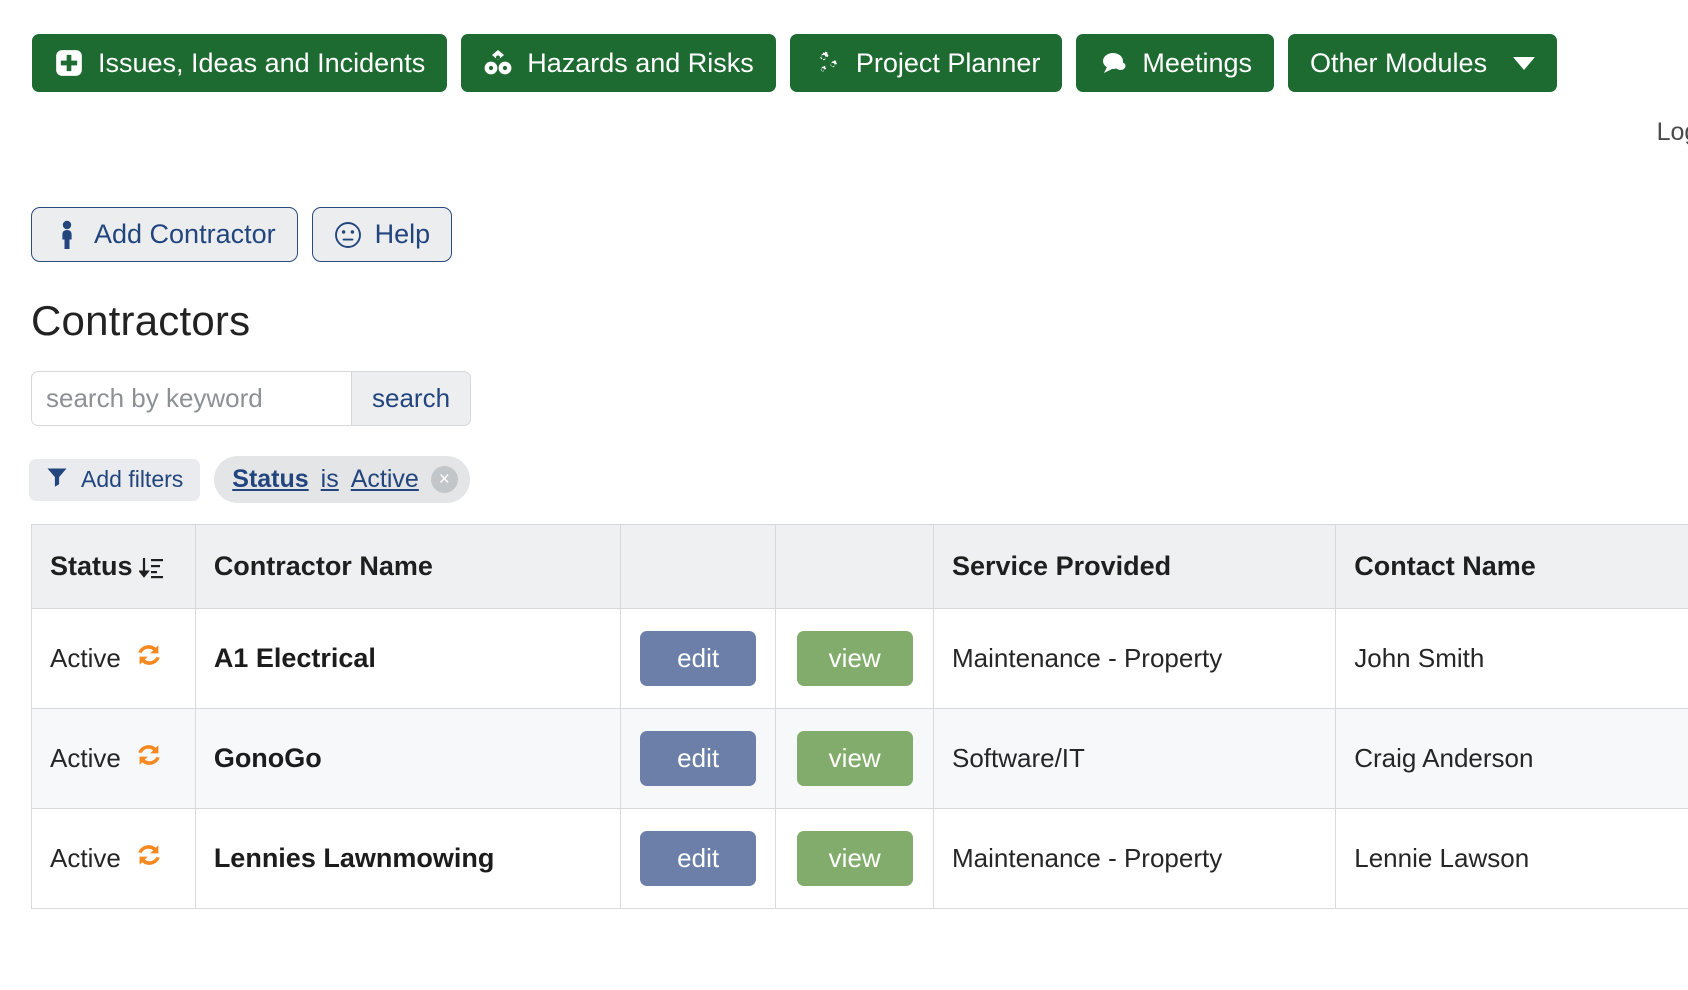 The image size is (1688, 990). What do you see at coordinates (407, 758) in the screenshot?
I see `cell-contractor-name: GonoGo` at bounding box center [407, 758].